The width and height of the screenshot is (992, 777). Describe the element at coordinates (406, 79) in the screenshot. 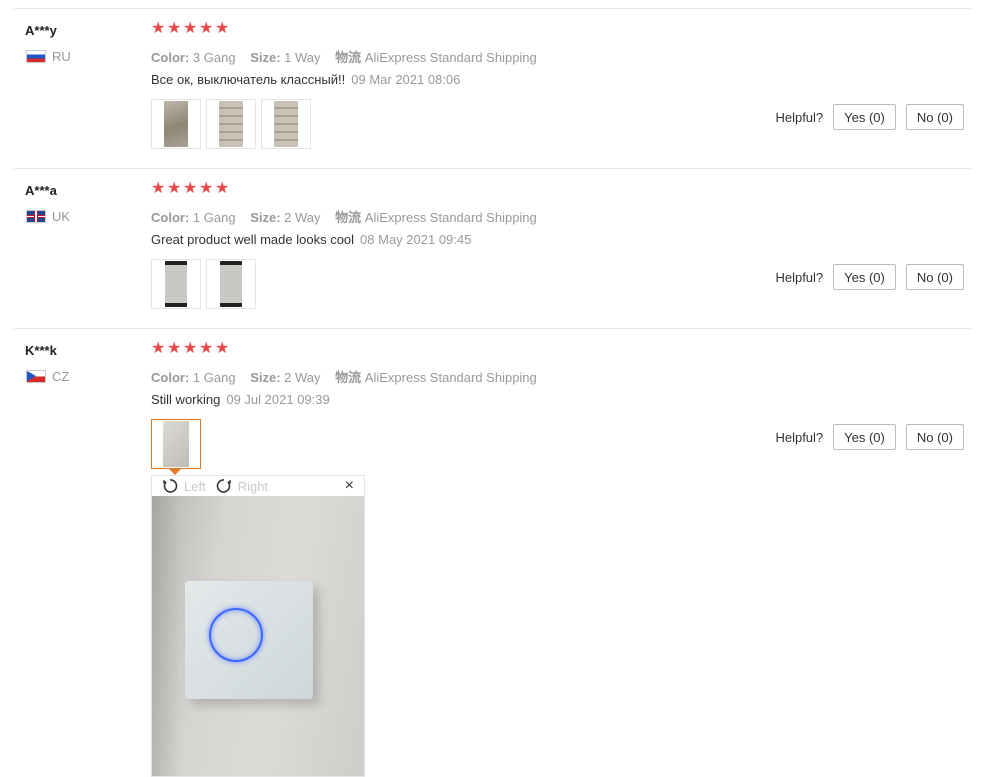

I see `review-date: 09 Mar 2021 08:06` at that location.